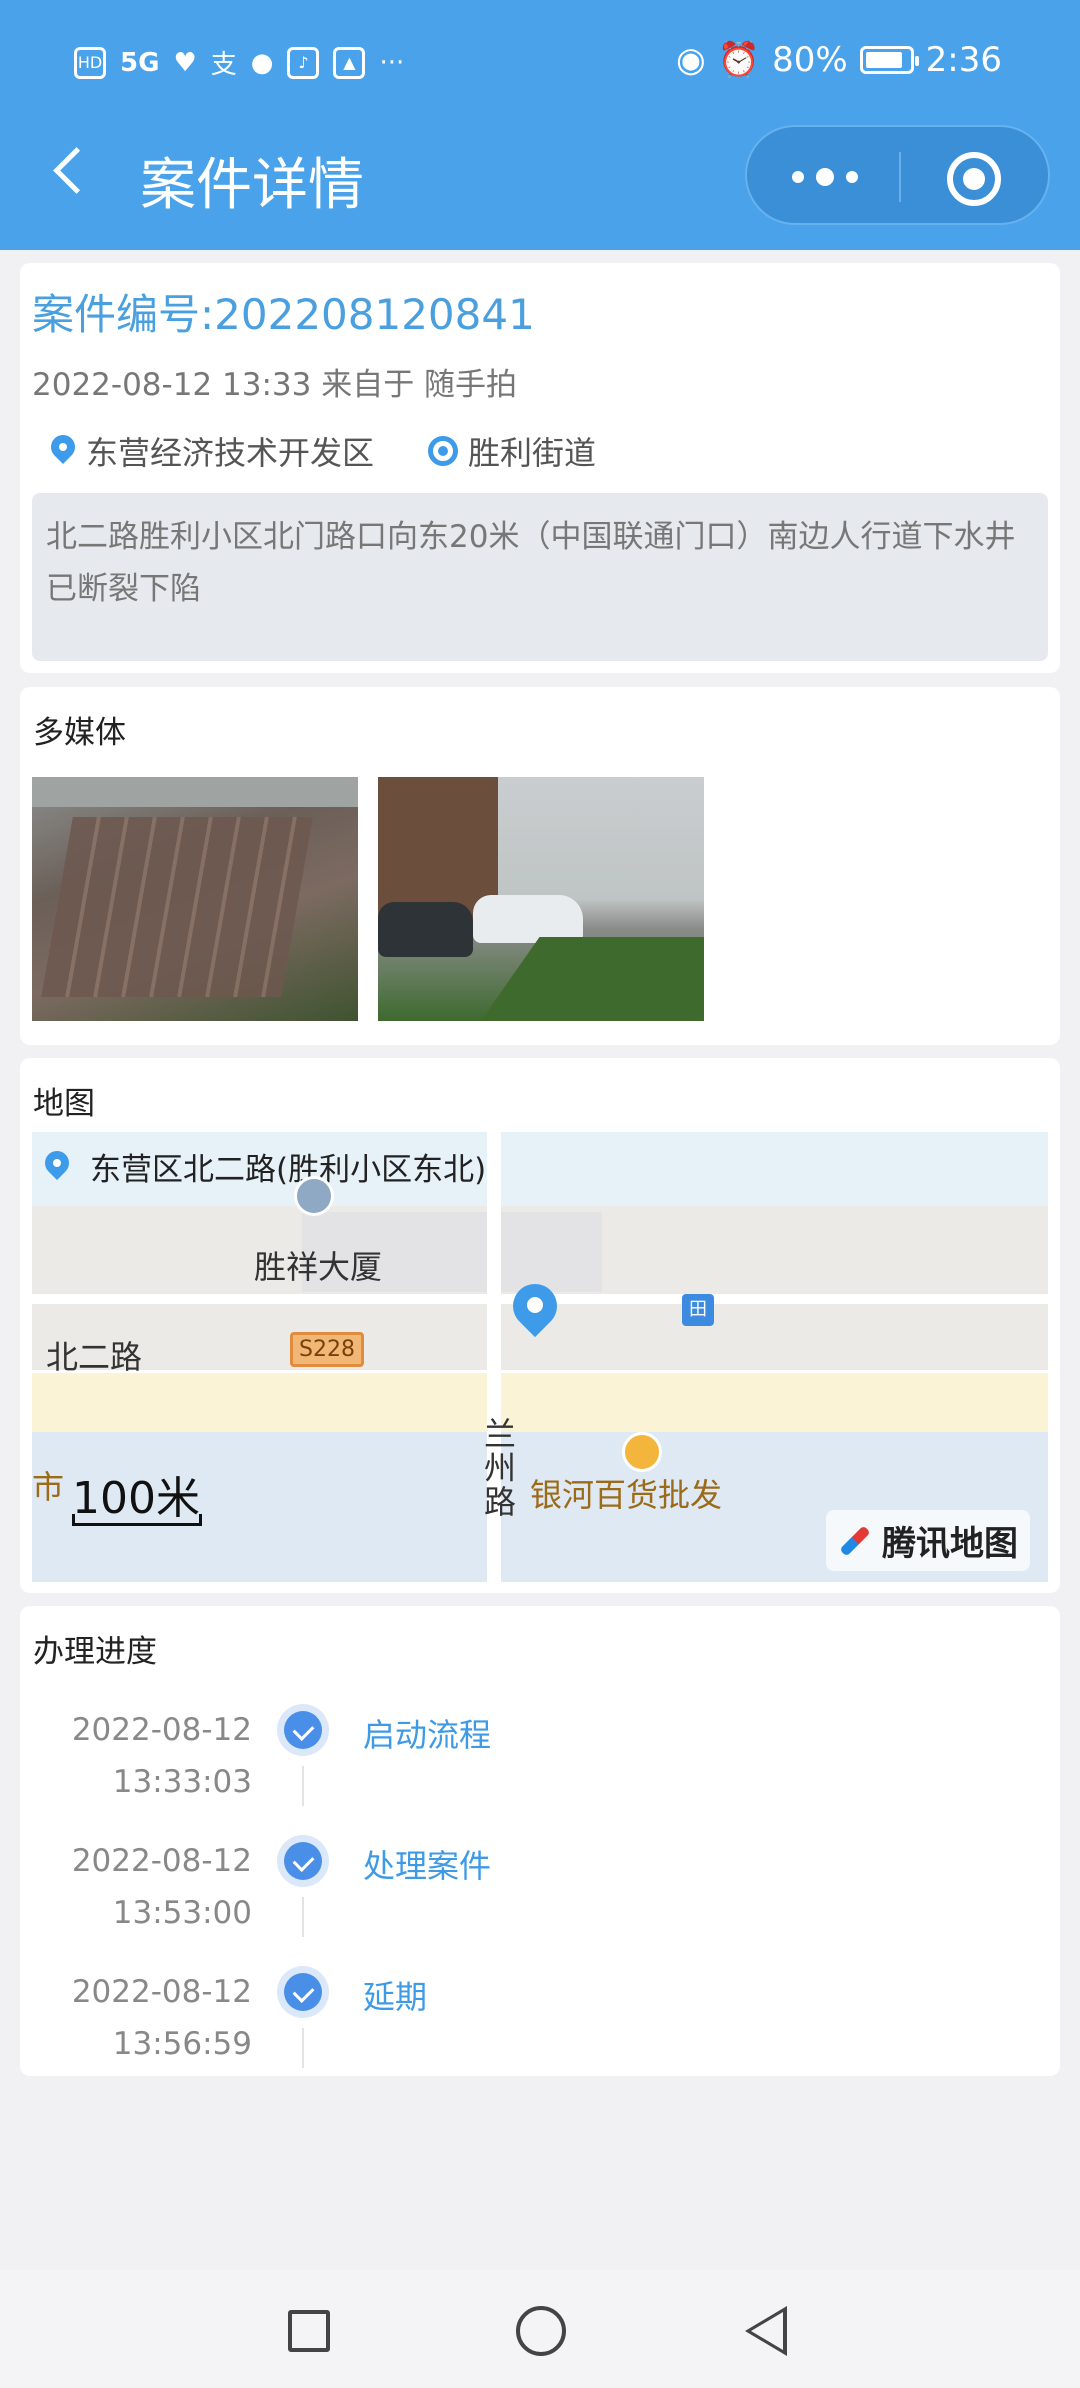 This screenshot has height=2388, width=1080. What do you see at coordinates (827, 177) in the screenshot?
I see `more-menu-button` at bounding box center [827, 177].